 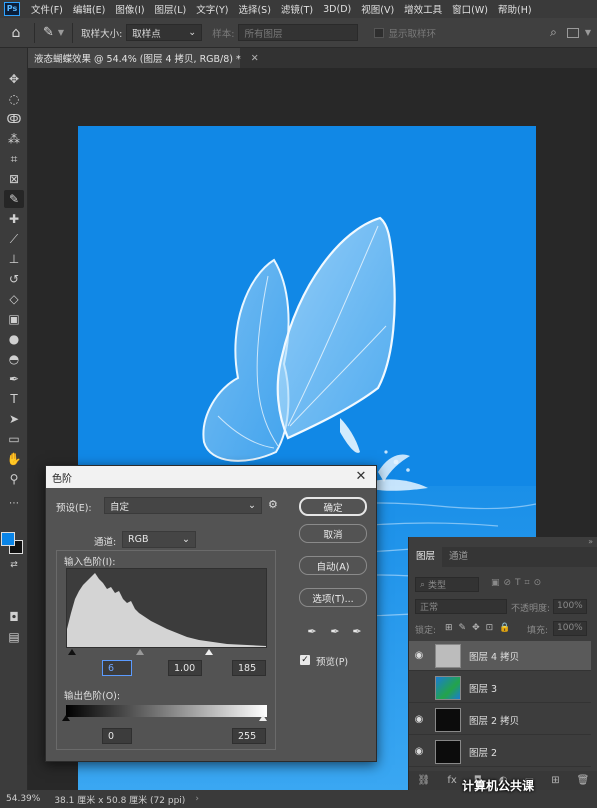 I want to click on tab-layers: 图层, so click(x=426, y=557).